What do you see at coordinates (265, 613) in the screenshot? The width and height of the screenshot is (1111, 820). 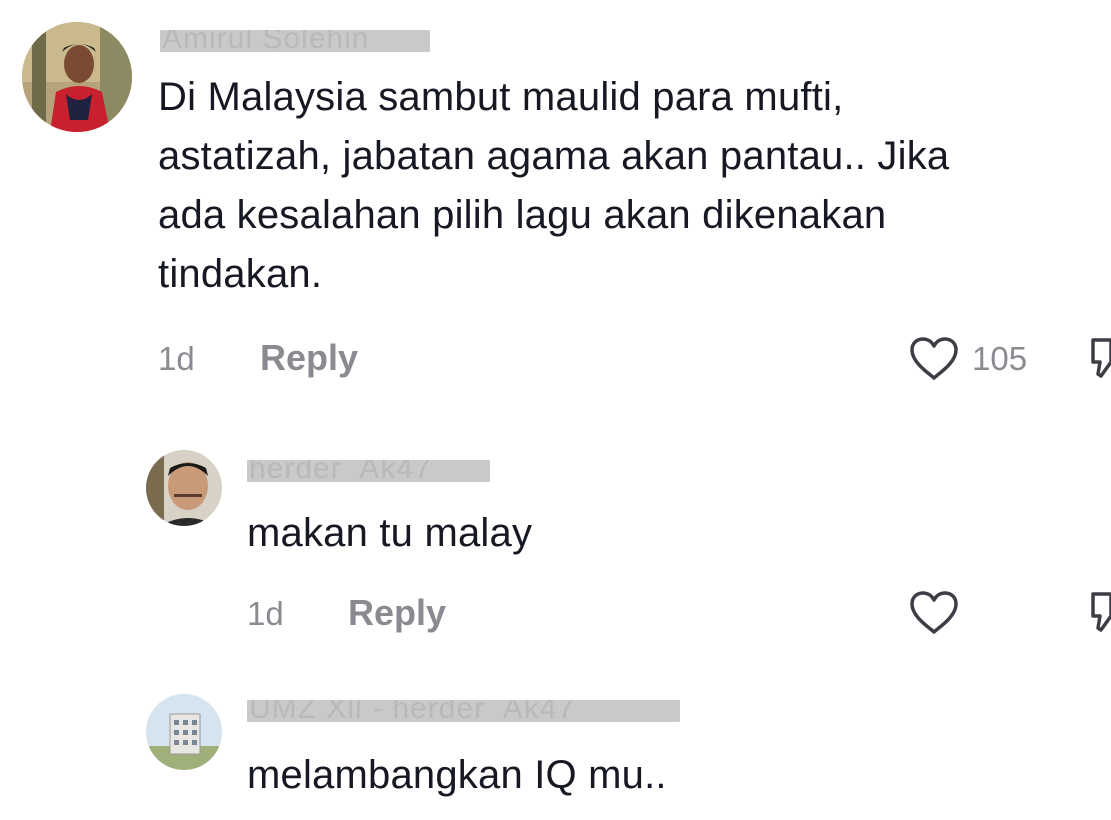 I see `reply-time: 1d` at bounding box center [265, 613].